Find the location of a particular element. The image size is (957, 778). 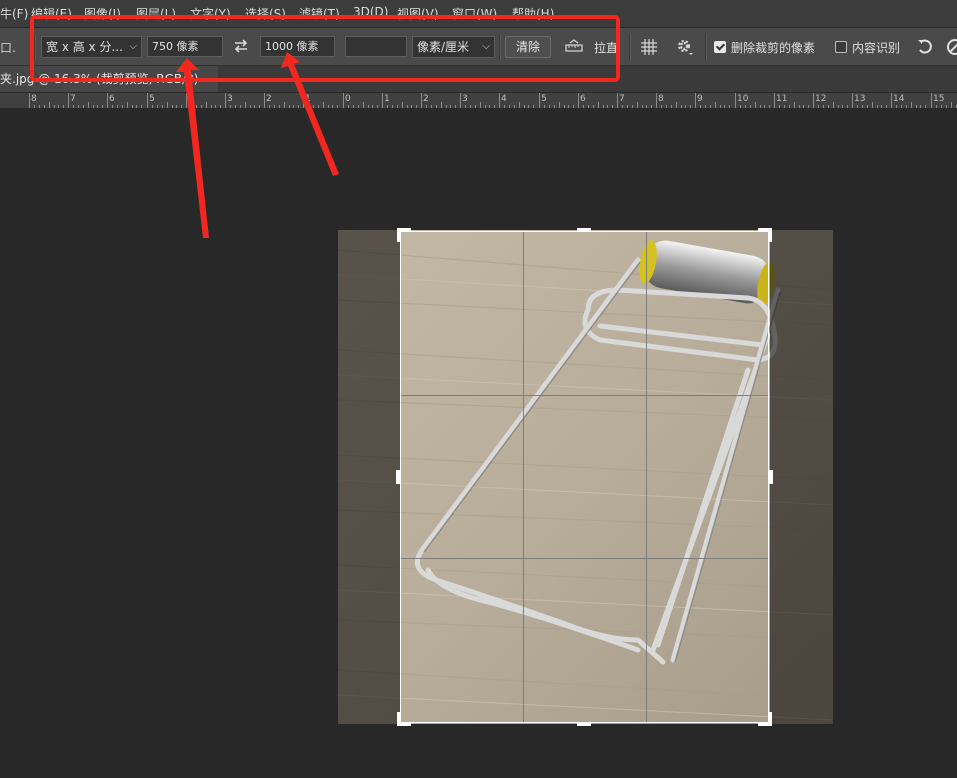

menu-image: 图像(I) is located at coordinates (102, 13).